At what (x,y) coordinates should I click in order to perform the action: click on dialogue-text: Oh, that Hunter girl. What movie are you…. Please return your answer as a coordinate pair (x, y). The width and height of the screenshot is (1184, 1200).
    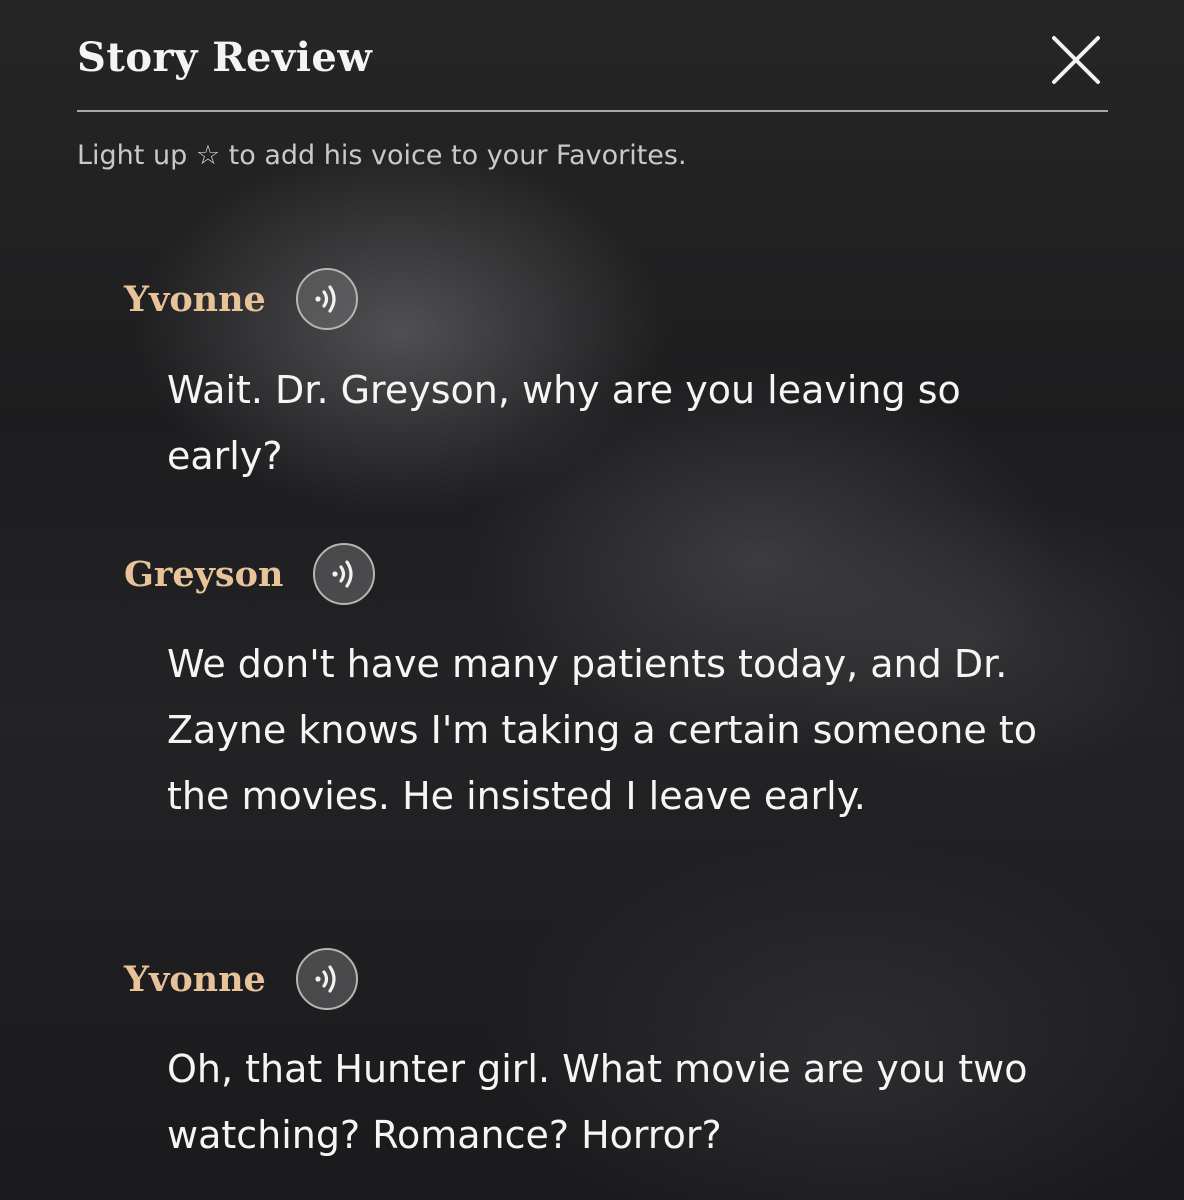
    Looking at the image, I should click on (597, 1102).